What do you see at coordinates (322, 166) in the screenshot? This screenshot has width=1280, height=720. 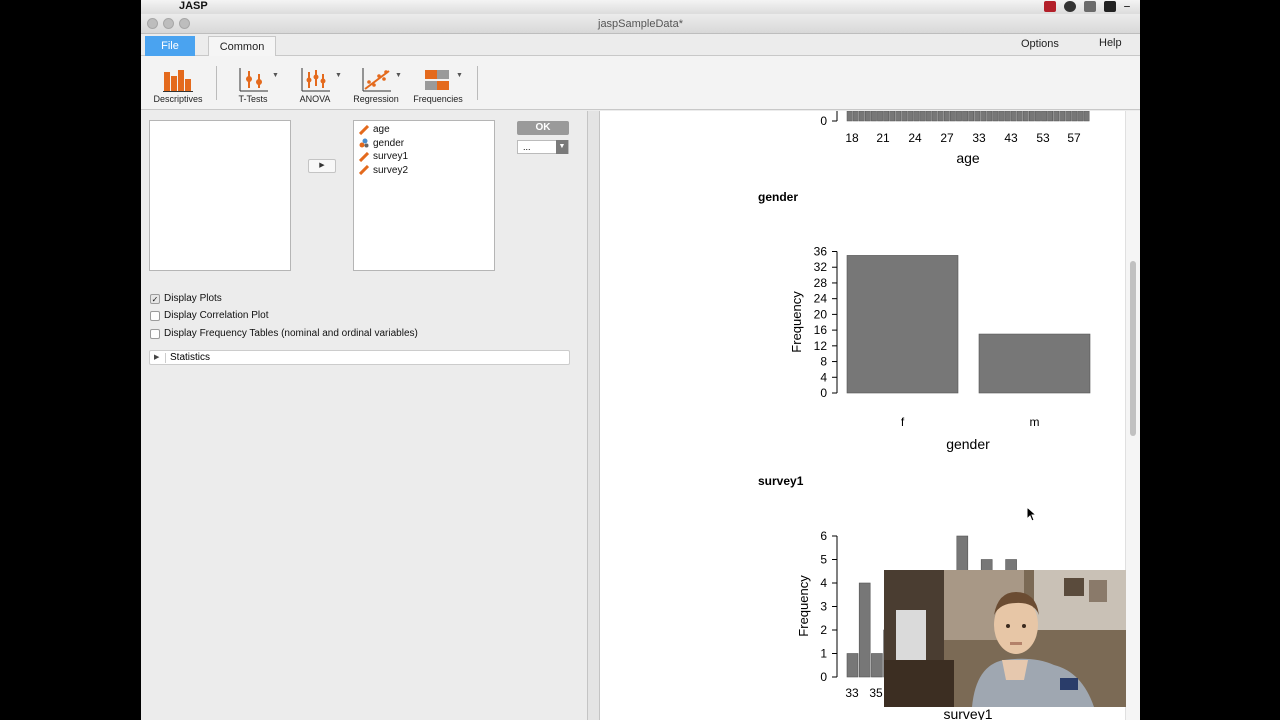 I see `move-variable-button: ▶` at bounding box center [322, 166].